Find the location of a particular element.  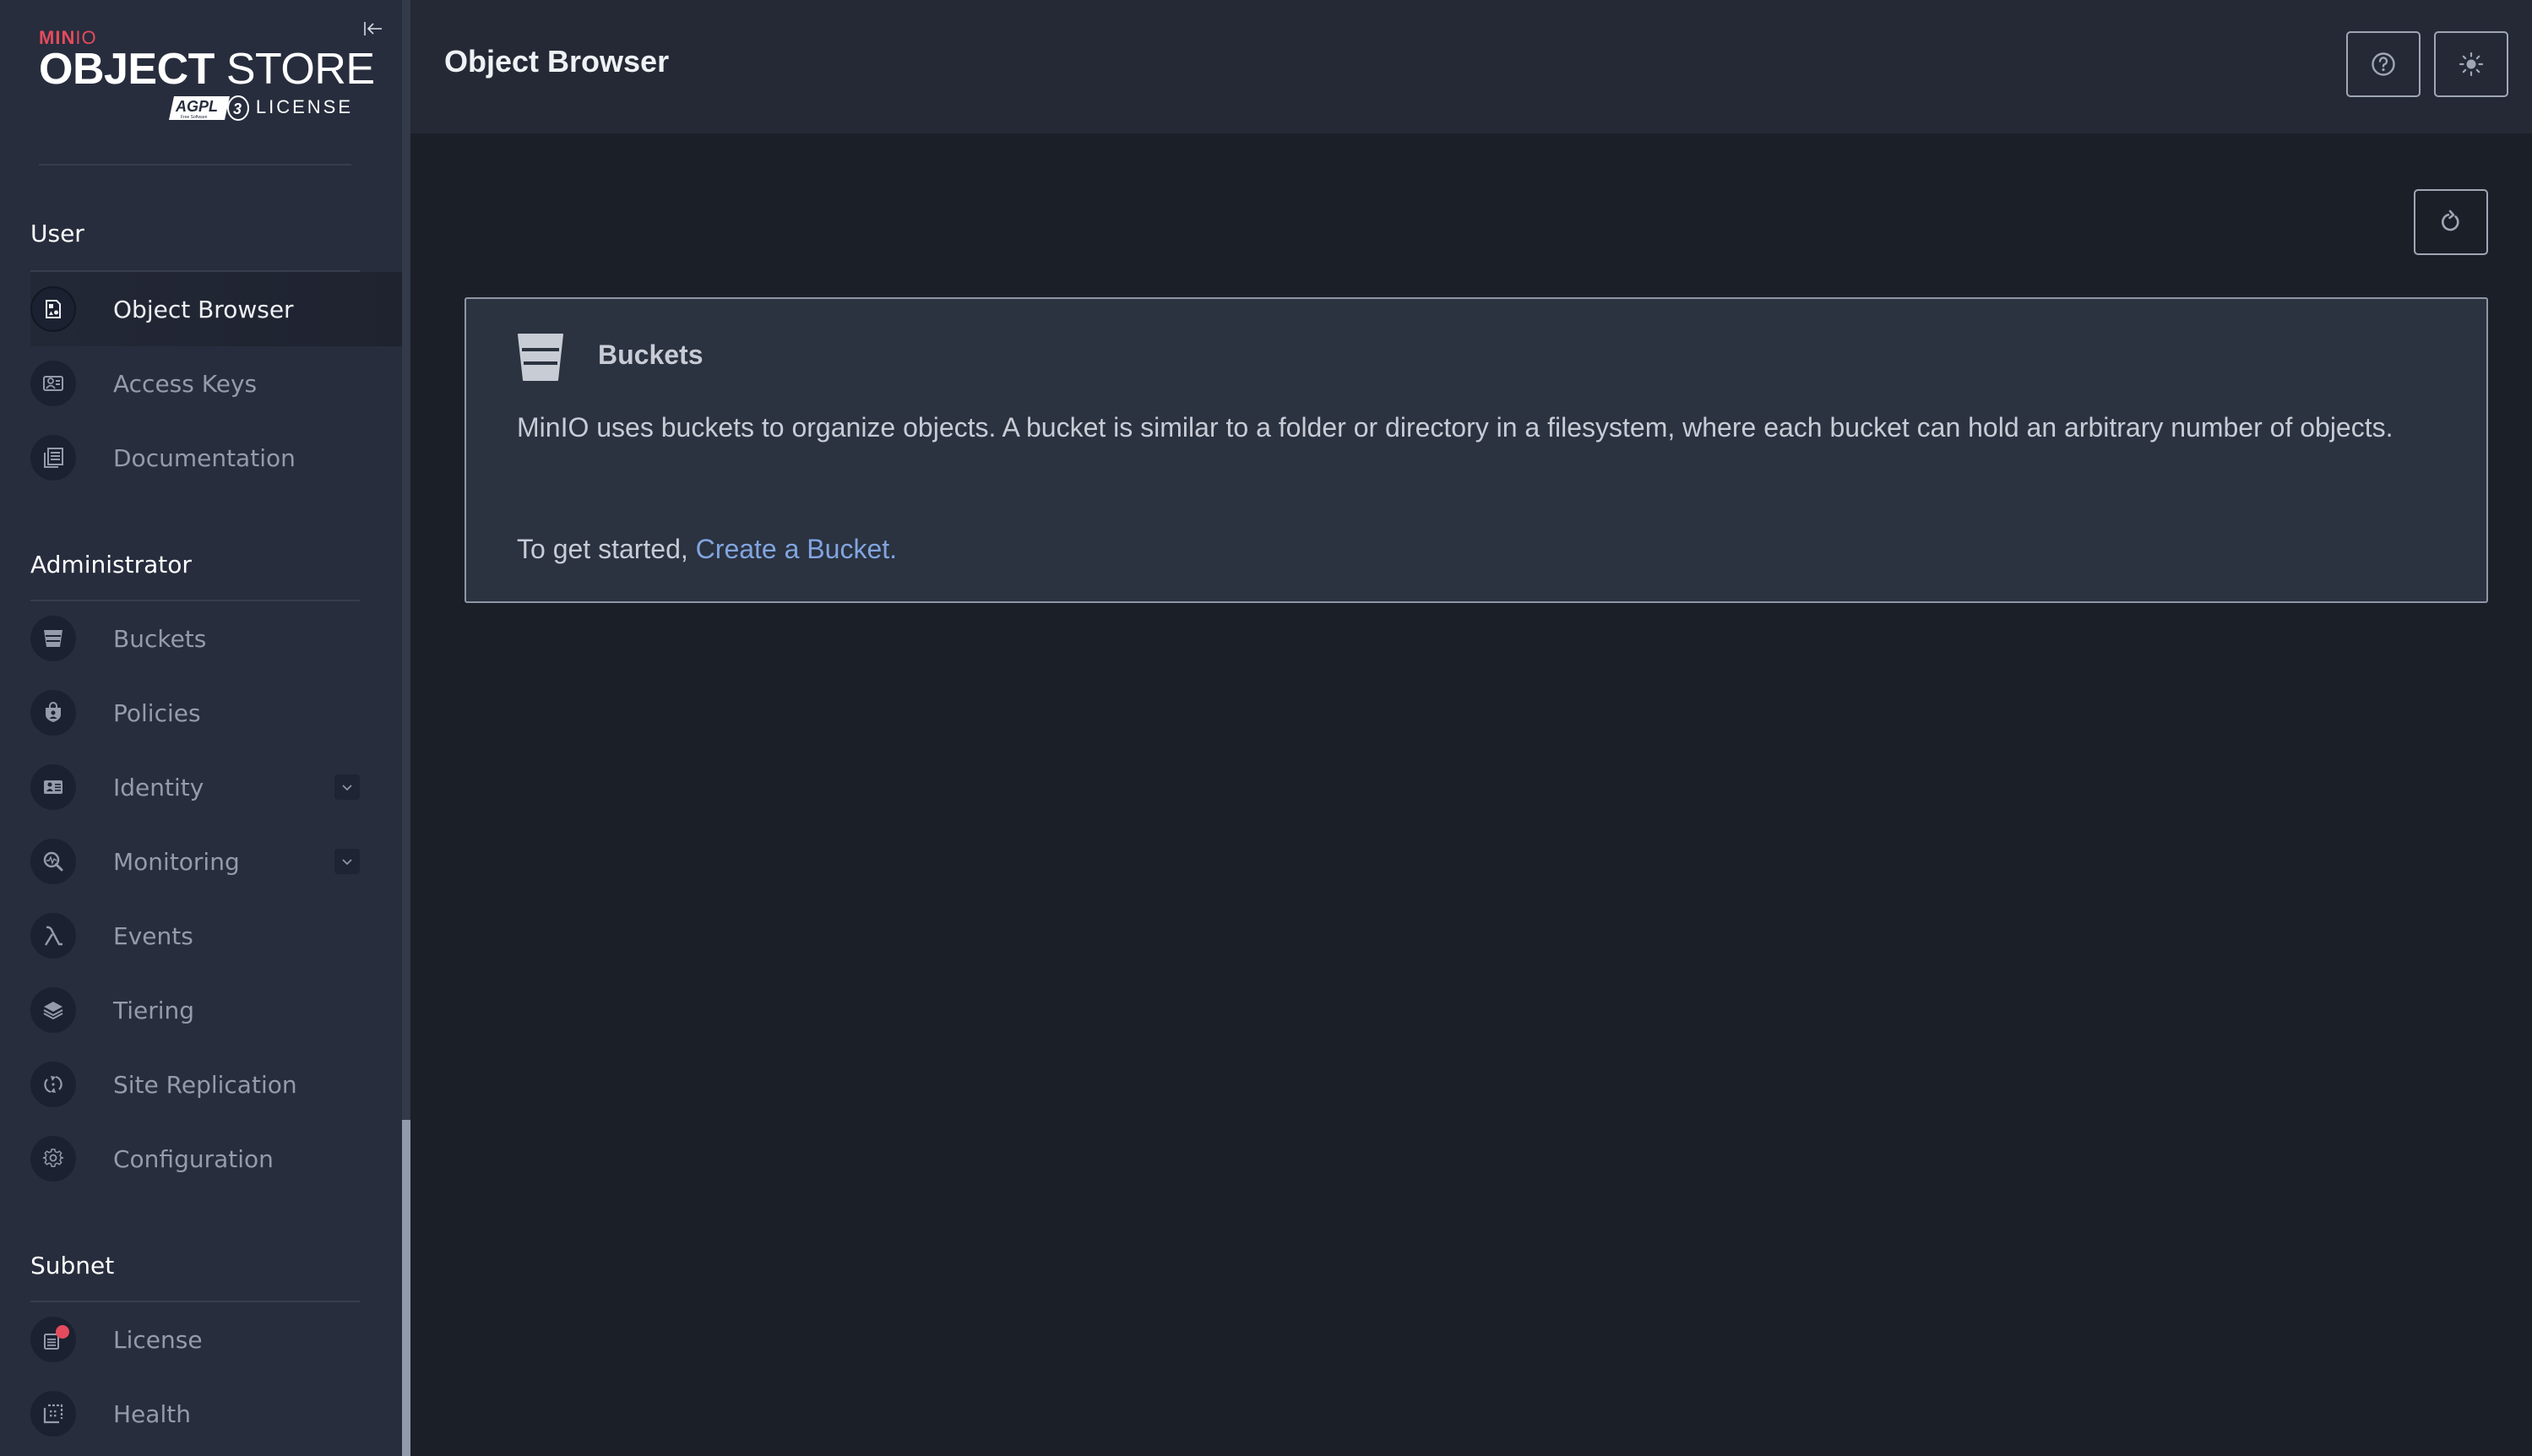

expand-monitoring-button is located at coordinates (347, 861).